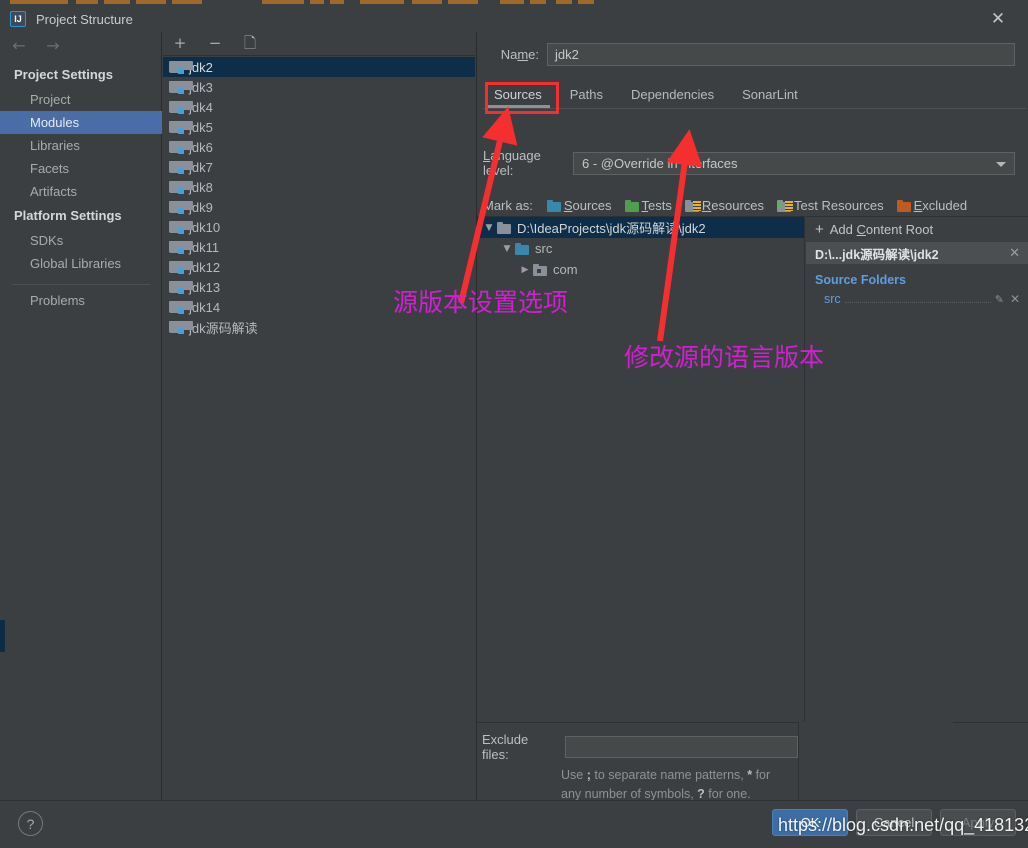  Describe the element at coordinates (640, 227) in the screenshot. I see `tree-node-content-root: ▼ D:\IdeaProjects\jdk源码解读\jdk2` at that location.